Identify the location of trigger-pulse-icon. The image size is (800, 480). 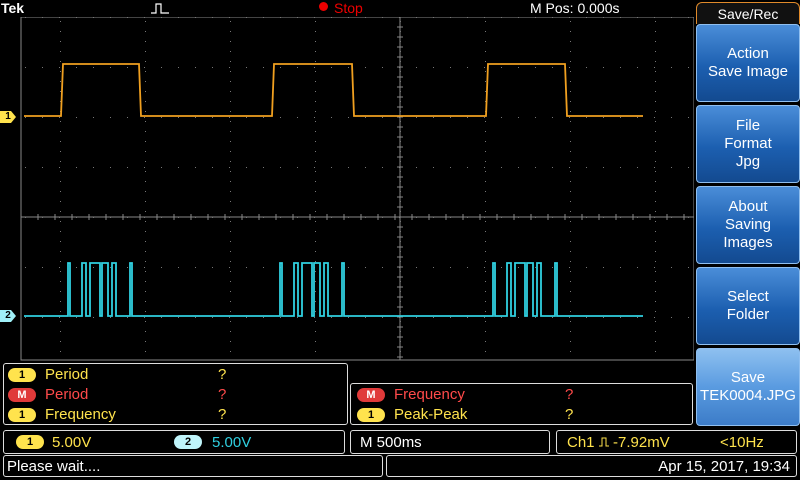
(160, 8).